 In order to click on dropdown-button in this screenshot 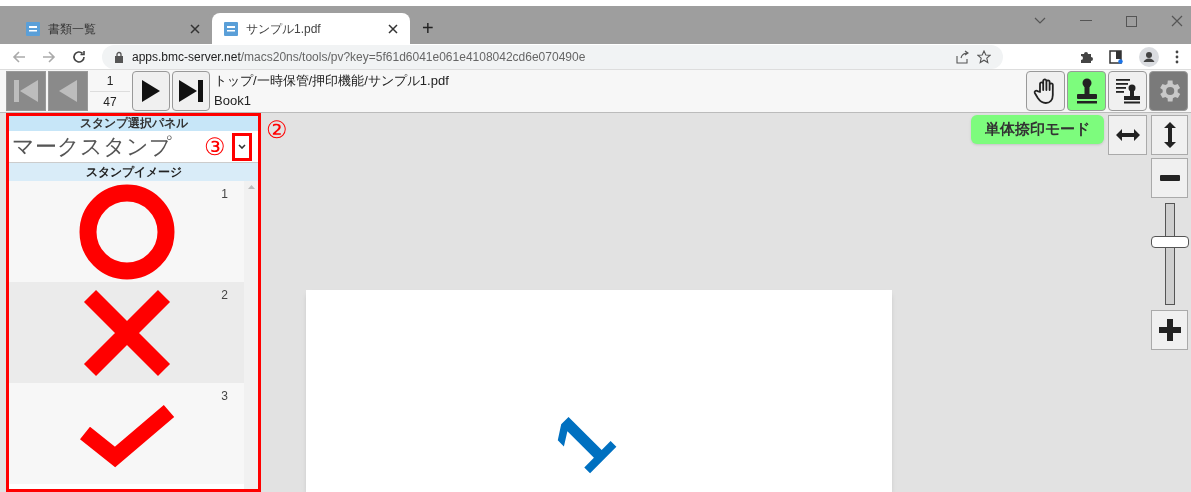, I will do `click(242, 146)`.